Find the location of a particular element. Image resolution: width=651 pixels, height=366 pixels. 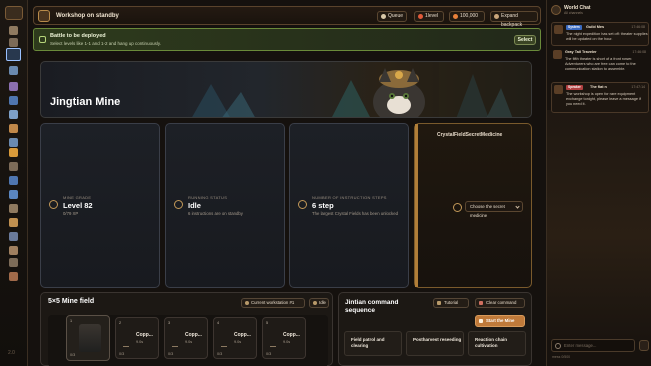

queue-icon is located at coordinates (383, 16).